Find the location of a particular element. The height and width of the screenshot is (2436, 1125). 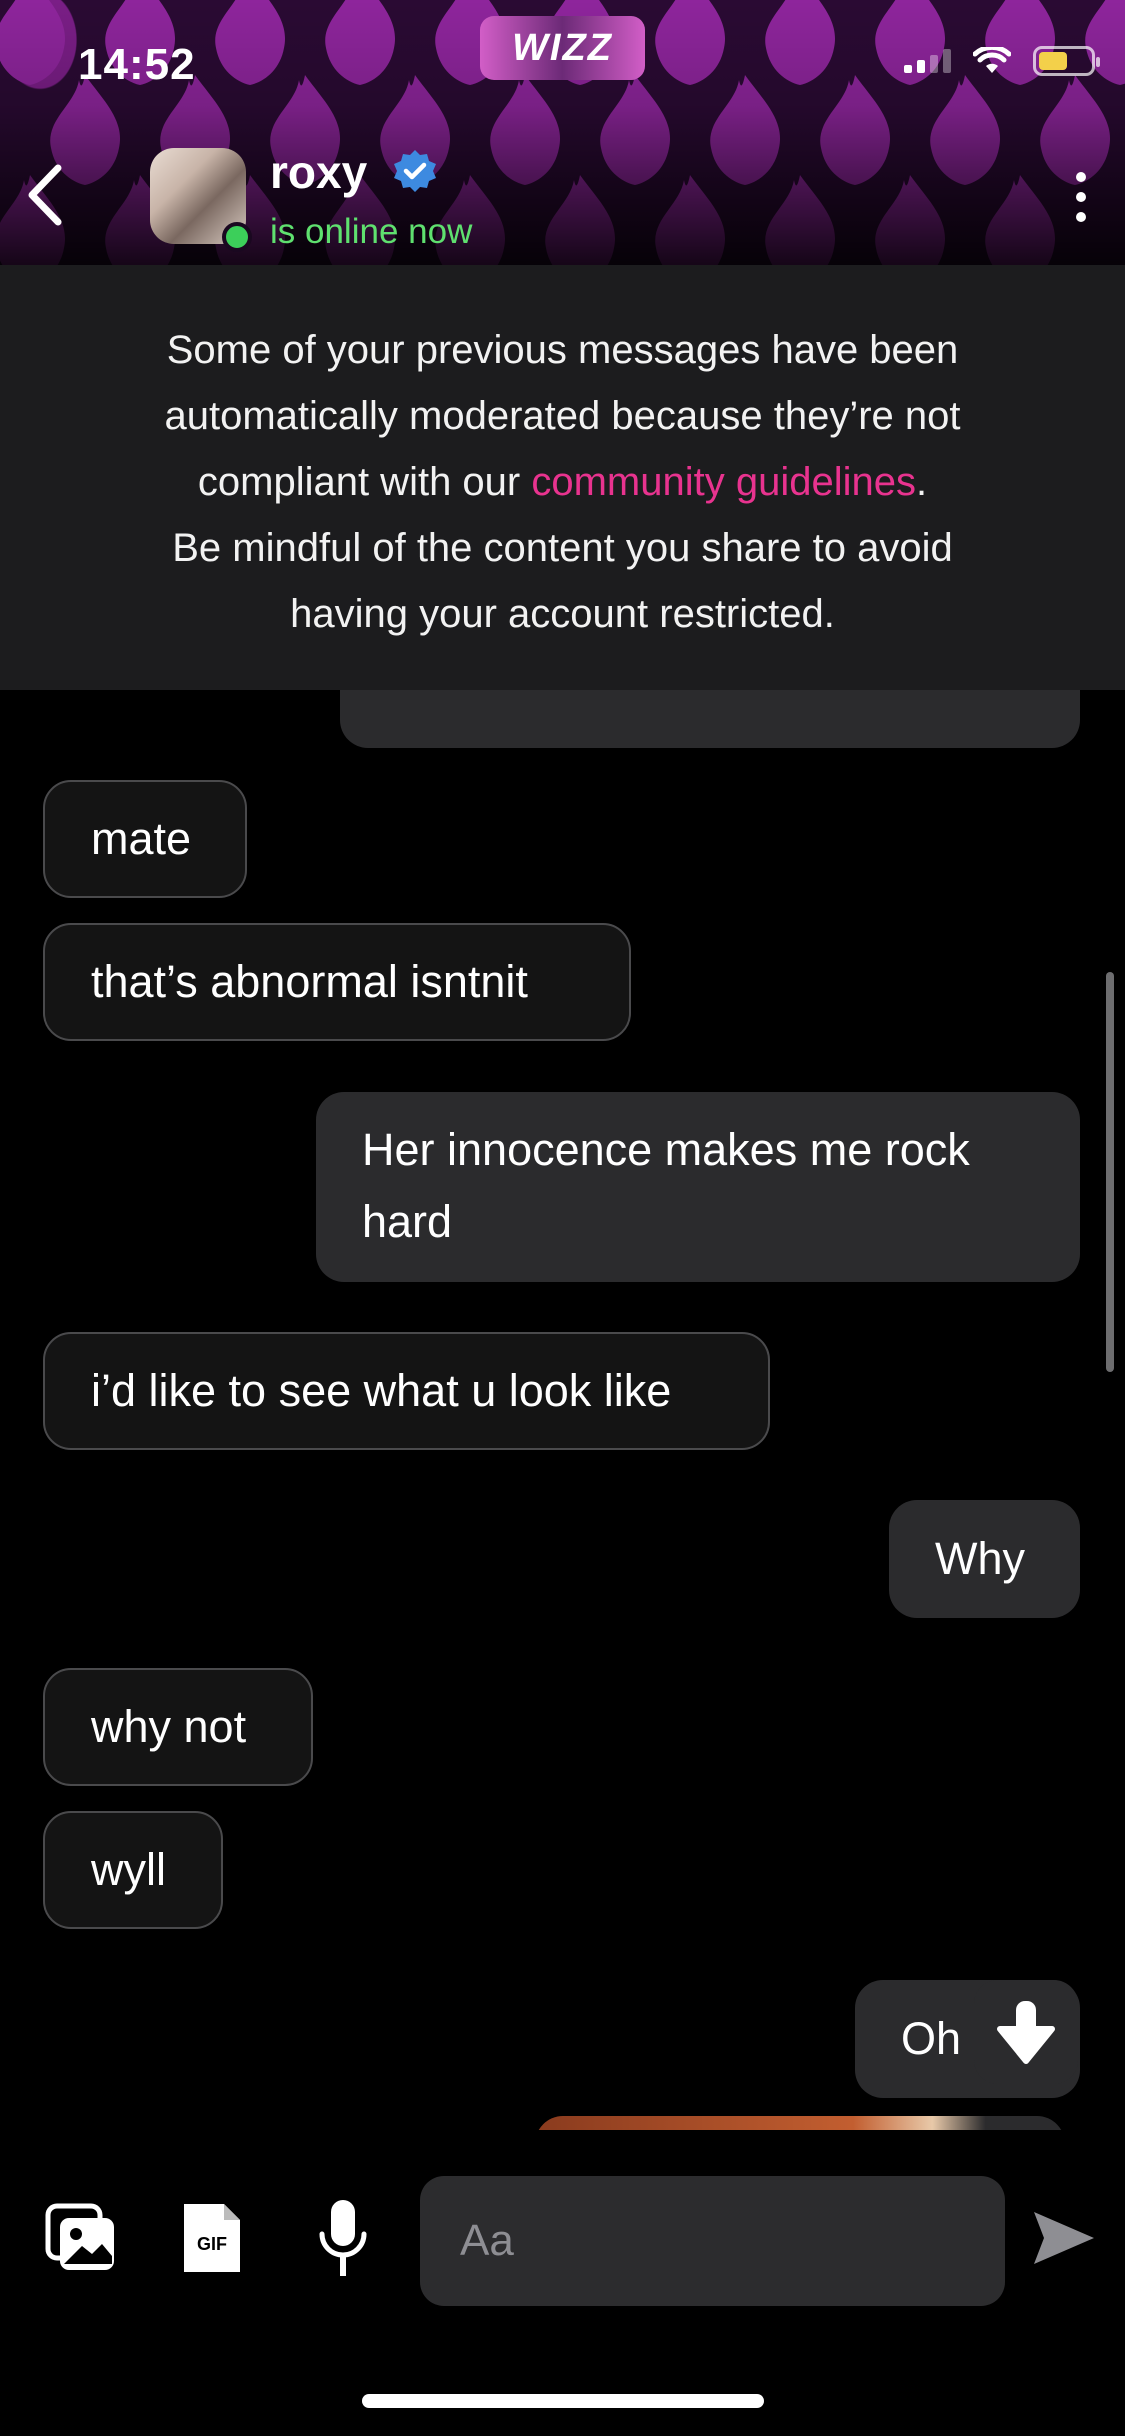

online-status: is online now is located at coordinates (371, 231).